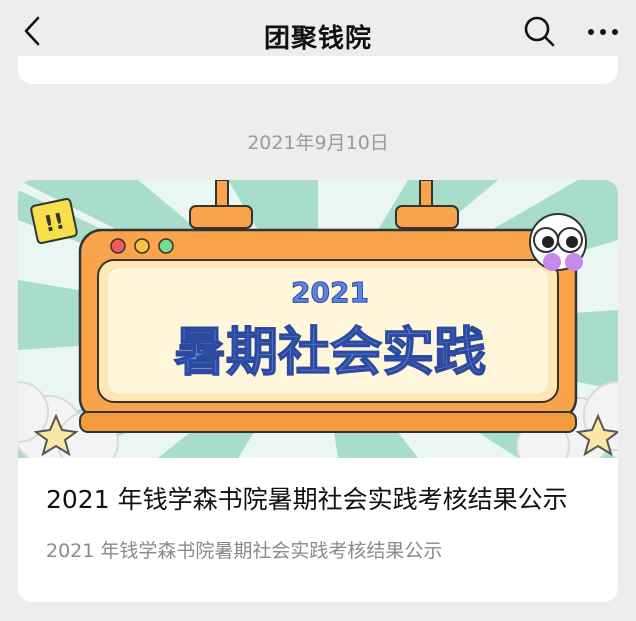 The image size is (636, 621). What do you see at coordinates (539, 31) in the screenshot?
I see `search-icon` at bounding box center [539, 31].